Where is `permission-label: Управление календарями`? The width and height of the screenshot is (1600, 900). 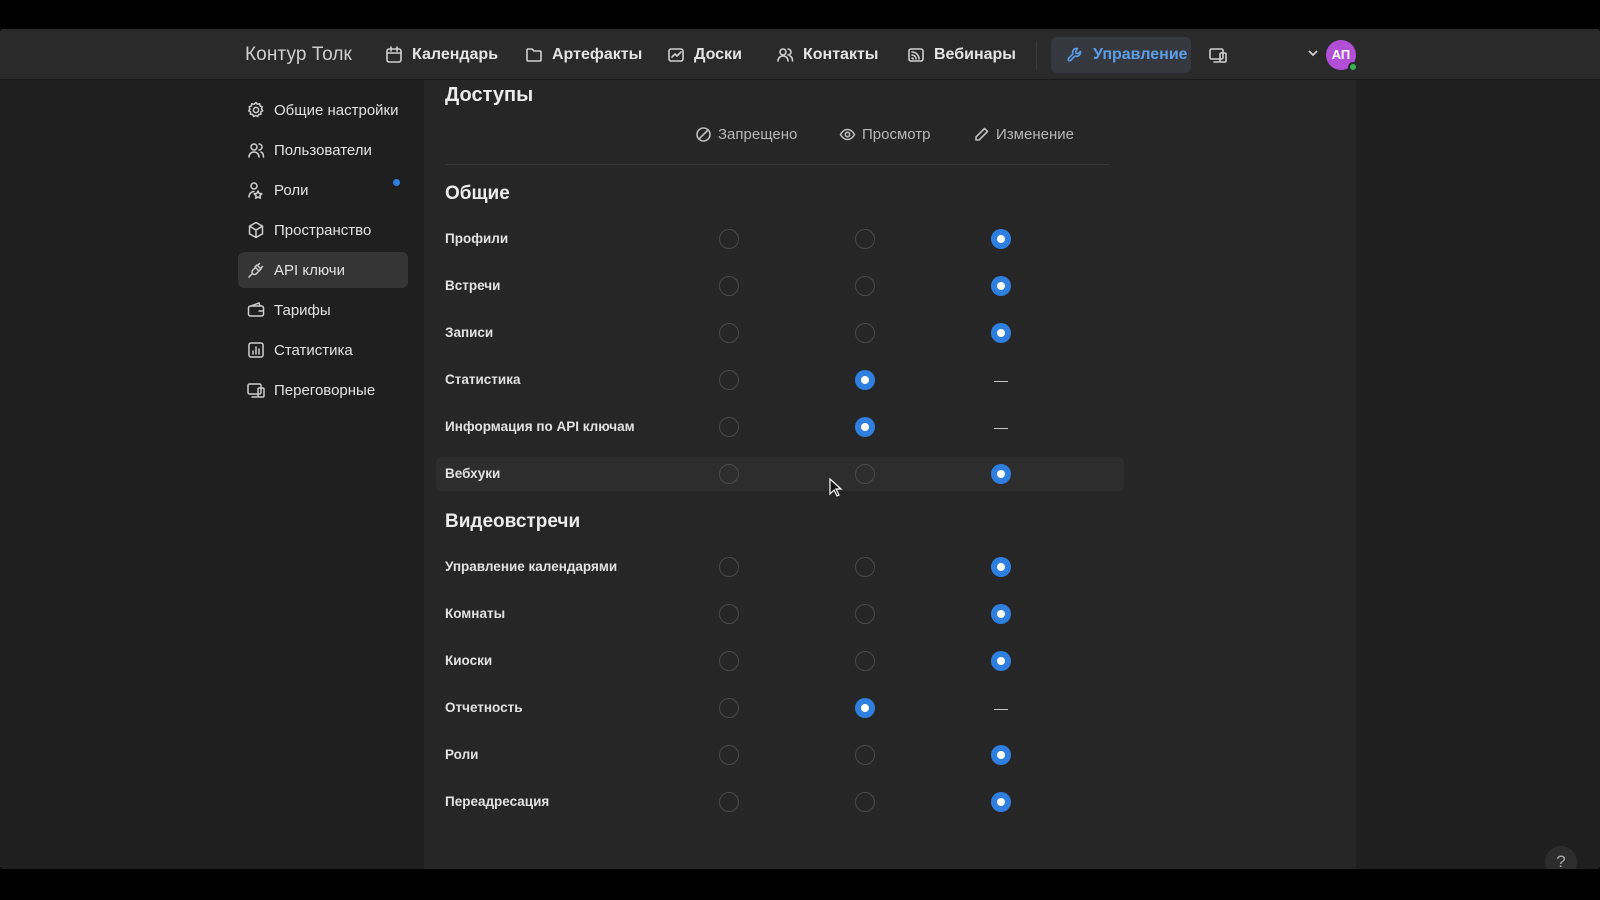
permission-label: Управление календарями is located at coordinates (531, 566).